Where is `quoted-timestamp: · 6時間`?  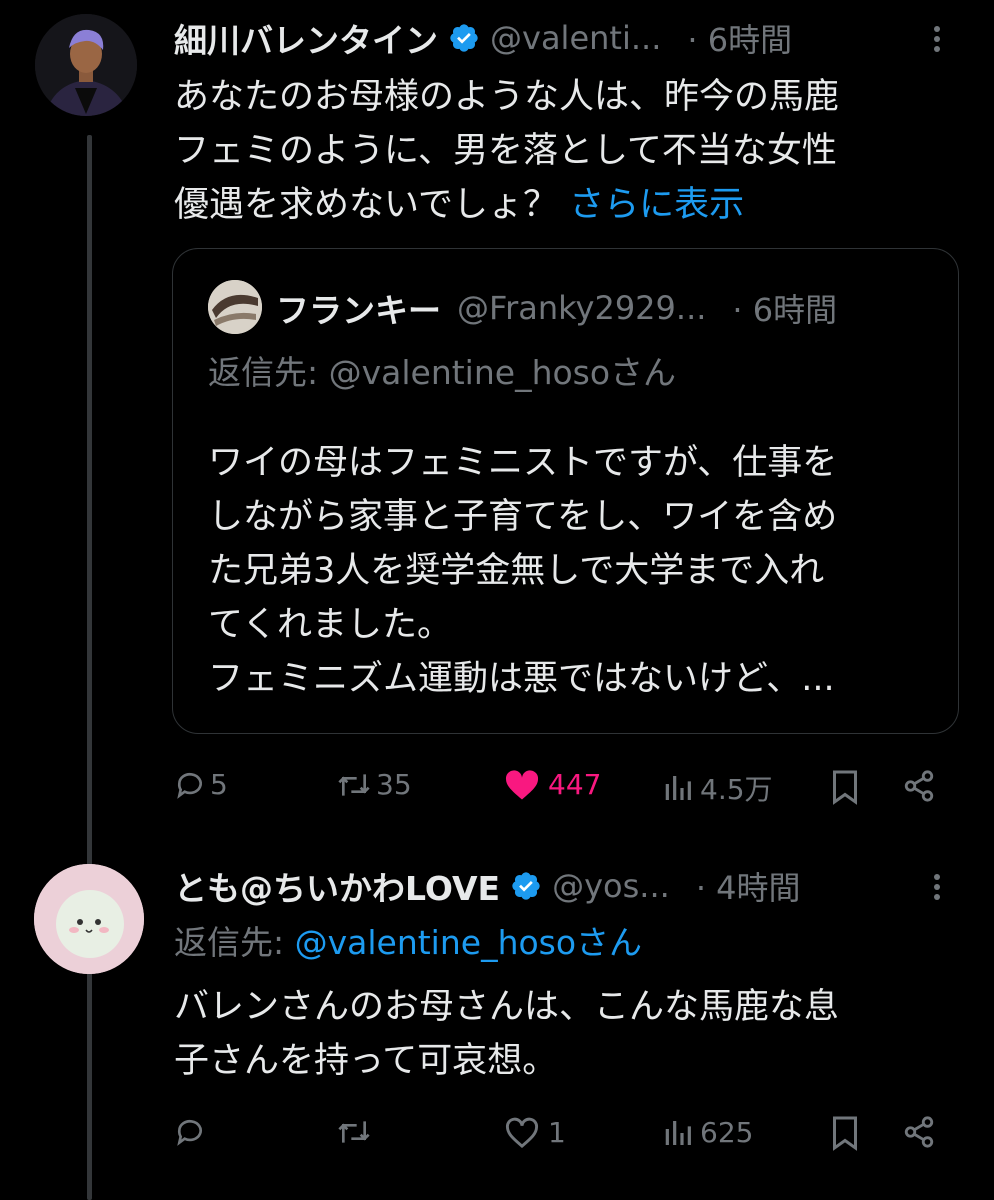
quoted-timestamp: · 6時間 is located at coordinates (785, 310).